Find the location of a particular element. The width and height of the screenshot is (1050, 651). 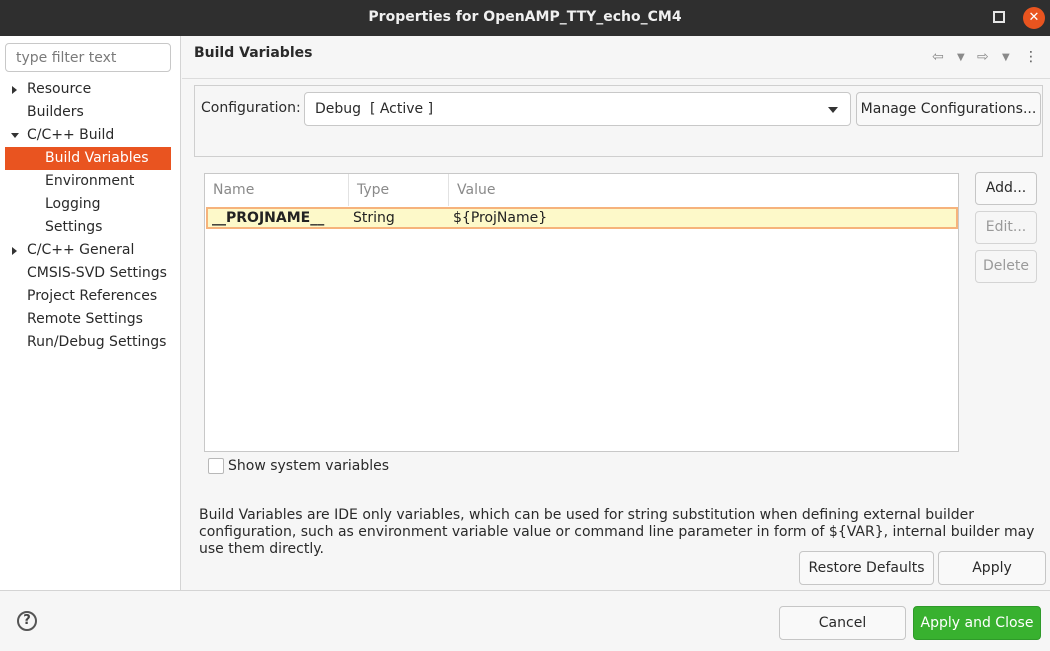

tree-item-environment: Environment is located at coordinates (89, 181).